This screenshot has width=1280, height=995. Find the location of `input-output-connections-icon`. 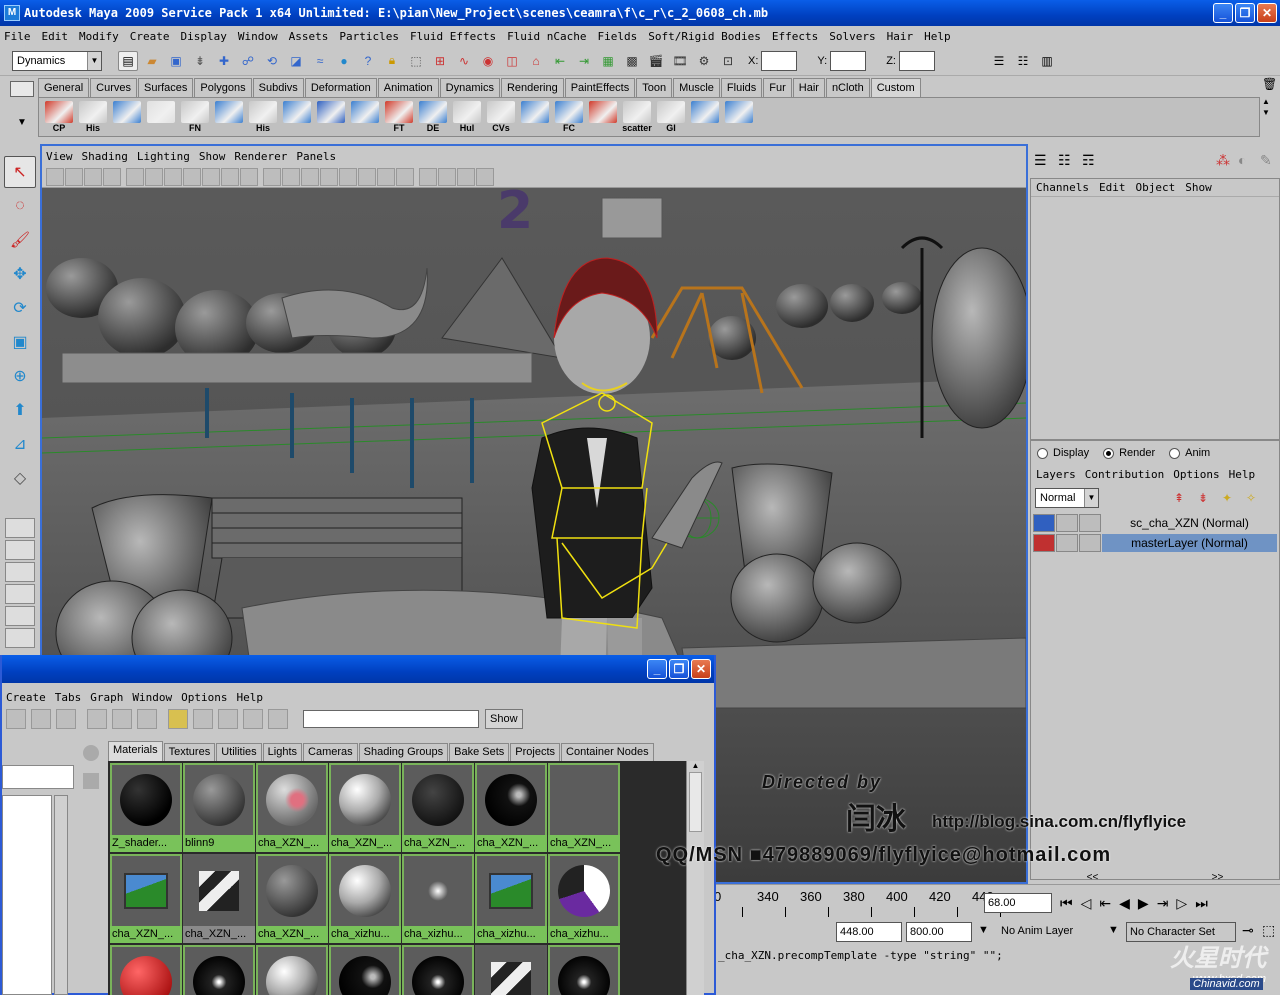

input-output-connections-icon is located at coordinates (122, 719).